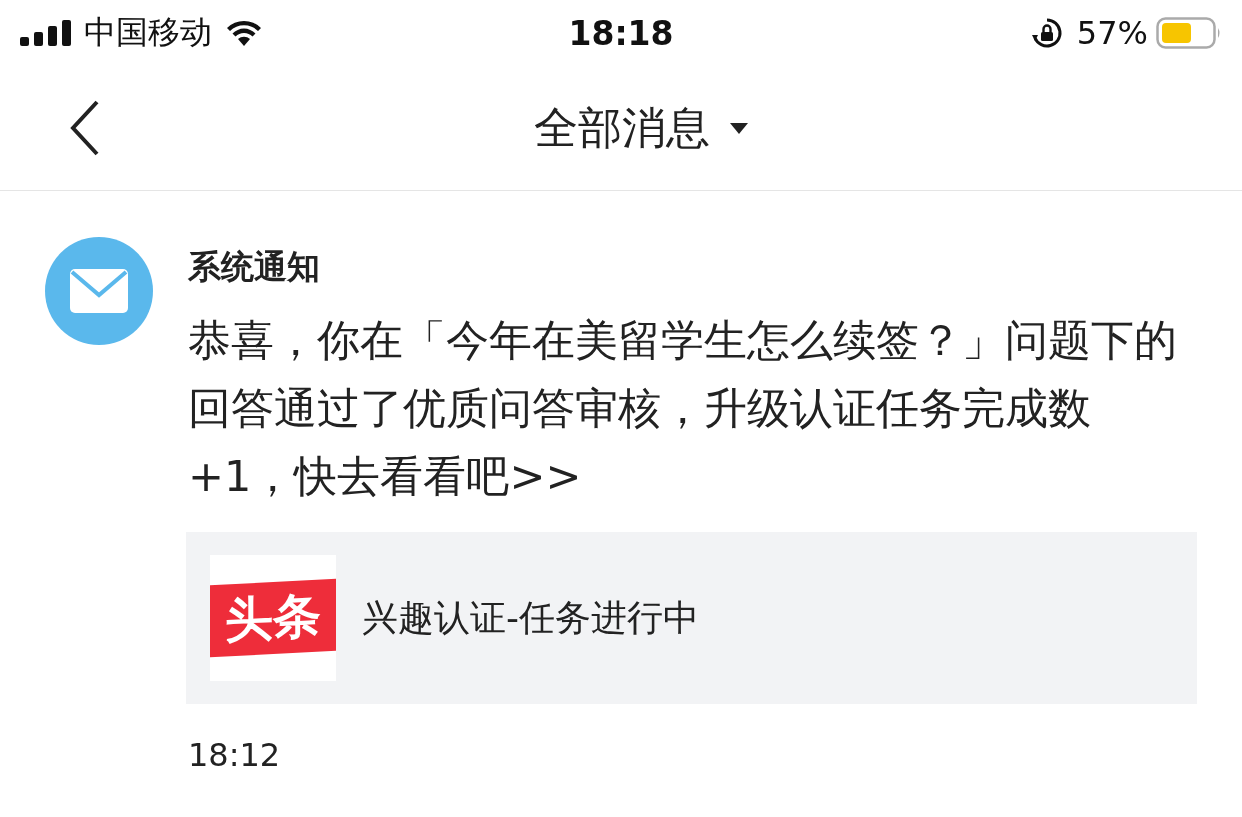  I want to click on clock-time: 18:18, so click(621, 33).